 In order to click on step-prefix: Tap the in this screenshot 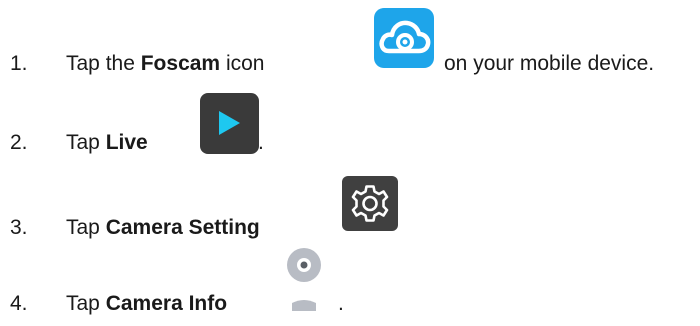, I will do `click(103, 63)`.